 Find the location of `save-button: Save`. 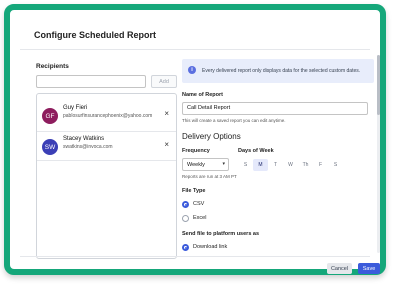

save-button: Save is located at coordinates (369, 268).